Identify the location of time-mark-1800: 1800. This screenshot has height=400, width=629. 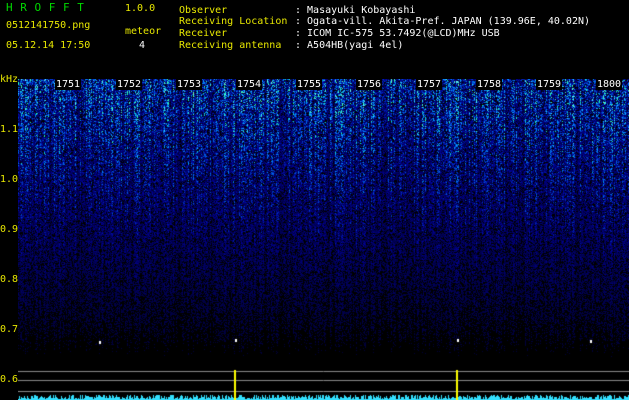
(609, 84).